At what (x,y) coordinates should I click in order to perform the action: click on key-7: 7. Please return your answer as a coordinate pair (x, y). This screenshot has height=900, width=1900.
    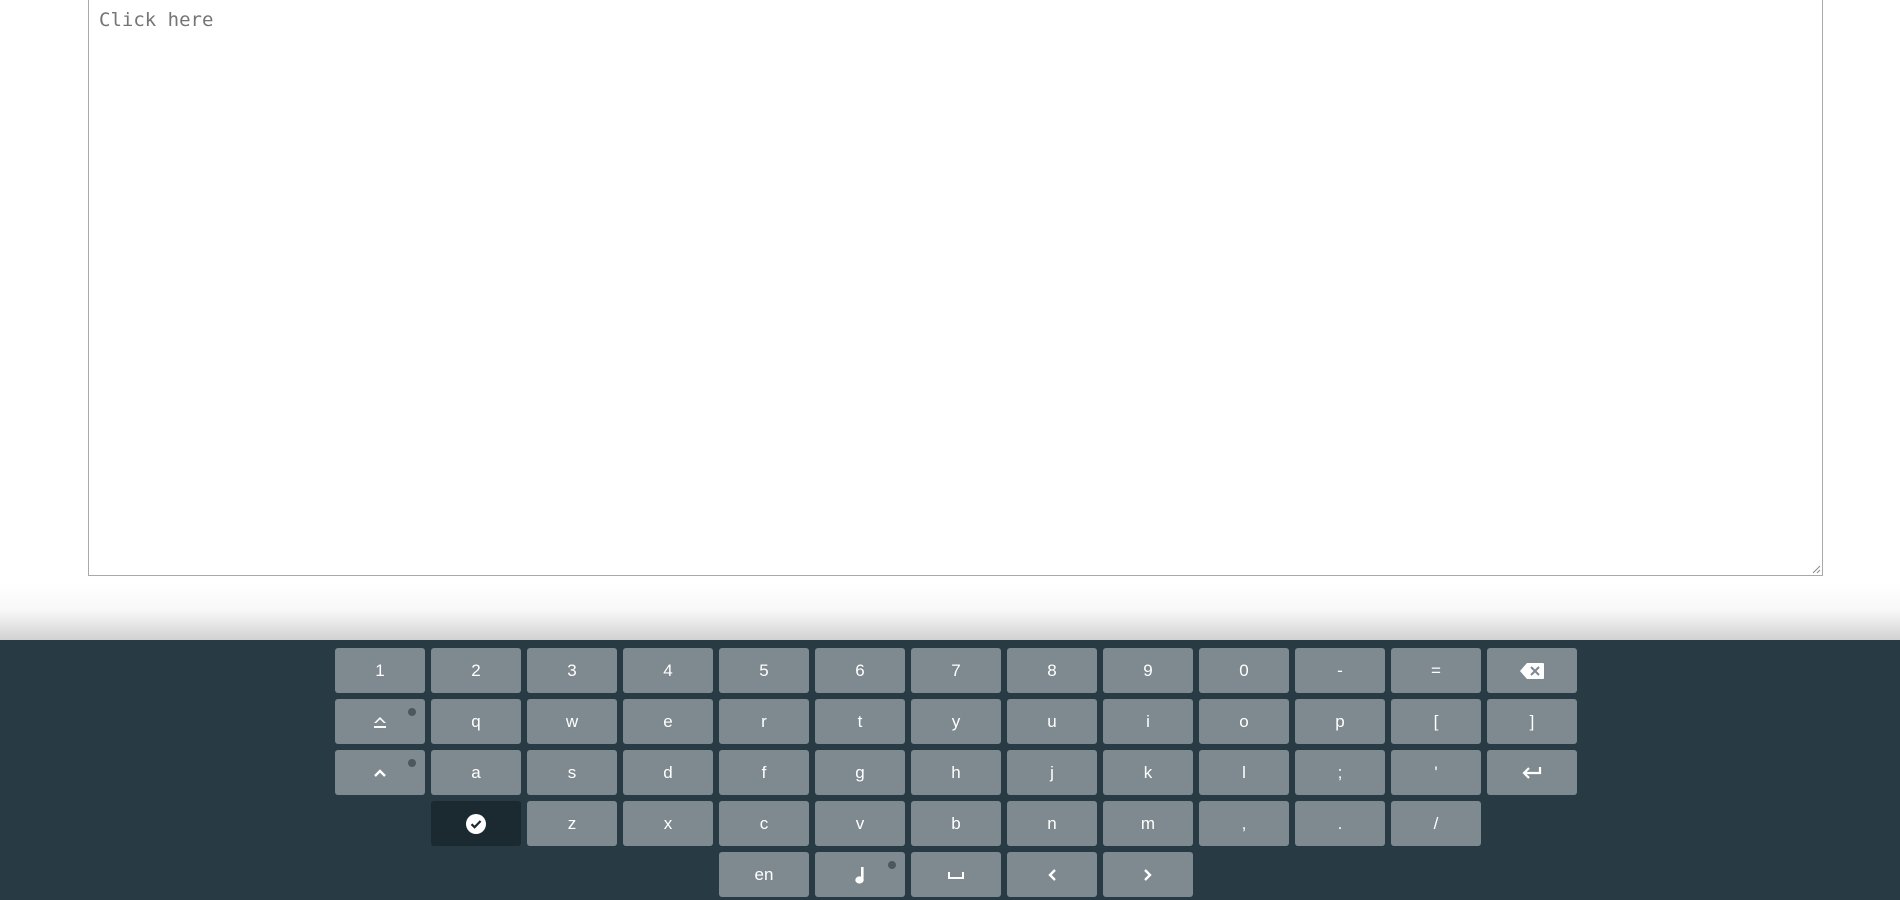
    Looking at the image, I should click on (956, 670).